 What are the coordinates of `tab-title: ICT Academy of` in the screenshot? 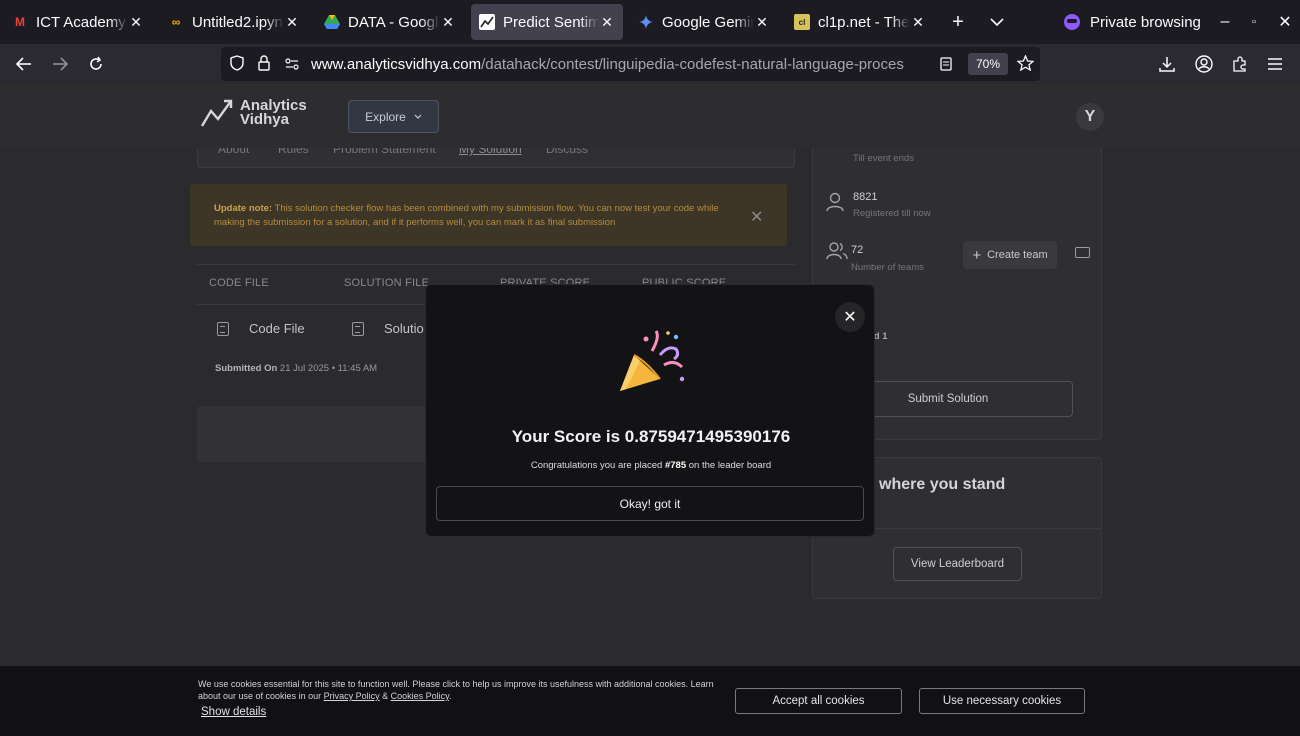 It's located at (82, 22).